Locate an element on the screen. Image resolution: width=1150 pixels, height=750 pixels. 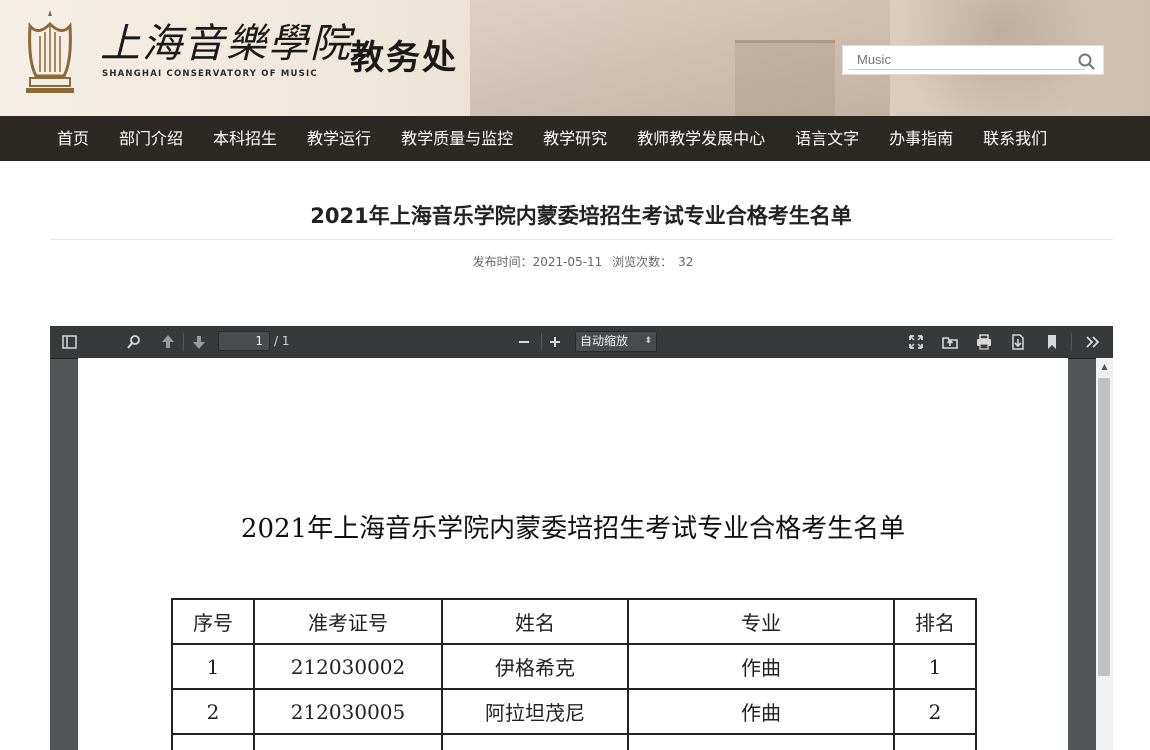
table-row: 1 212030002 伊格希克 作曲 1 is located at coordinates (574, 666).